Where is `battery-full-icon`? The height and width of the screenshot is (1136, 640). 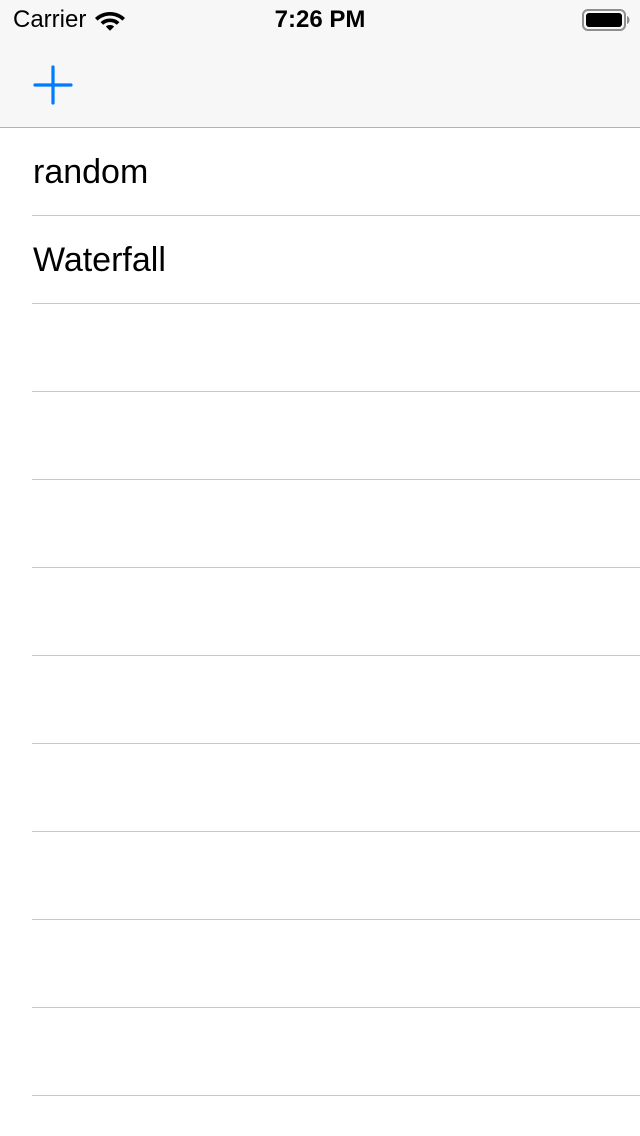
battery-full-icon is located at coordinates (606, 20).